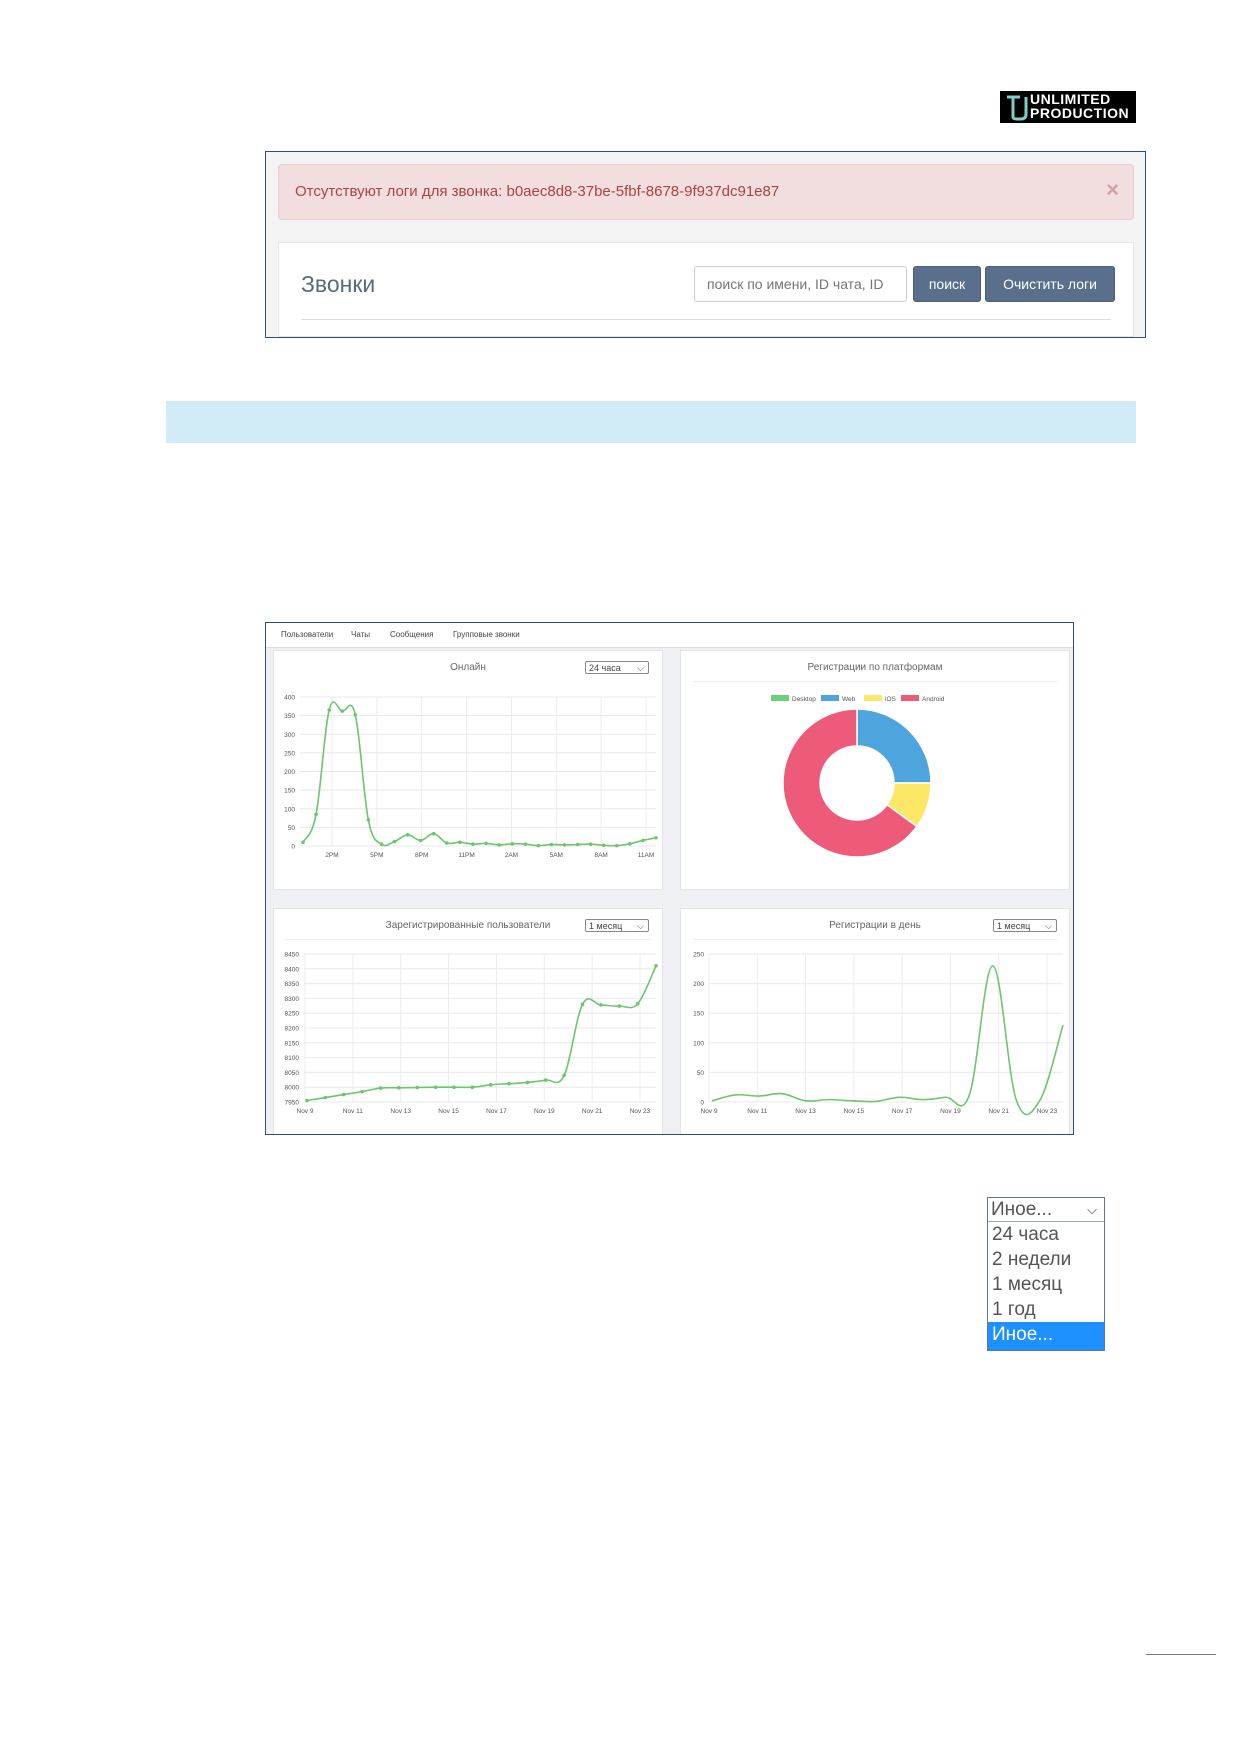  What do you see at coordinates (307, 634) in the screenshot?
I see `nav-item-users: Пользователи` at bounding box center [307, 634].